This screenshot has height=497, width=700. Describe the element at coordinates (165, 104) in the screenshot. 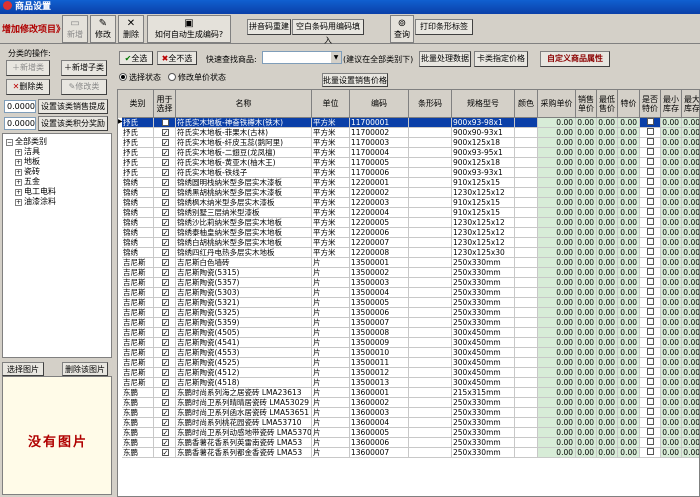

I see `column-header: 用于选择` at that location.